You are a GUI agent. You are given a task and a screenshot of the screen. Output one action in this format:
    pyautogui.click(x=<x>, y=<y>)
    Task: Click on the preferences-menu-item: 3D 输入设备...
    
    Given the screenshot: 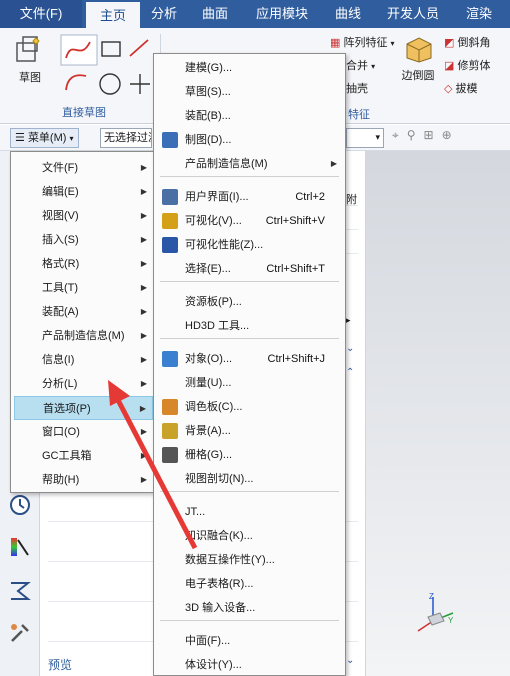 What is the action you would take?
    pyautogui.click(x=249, y=608)
    